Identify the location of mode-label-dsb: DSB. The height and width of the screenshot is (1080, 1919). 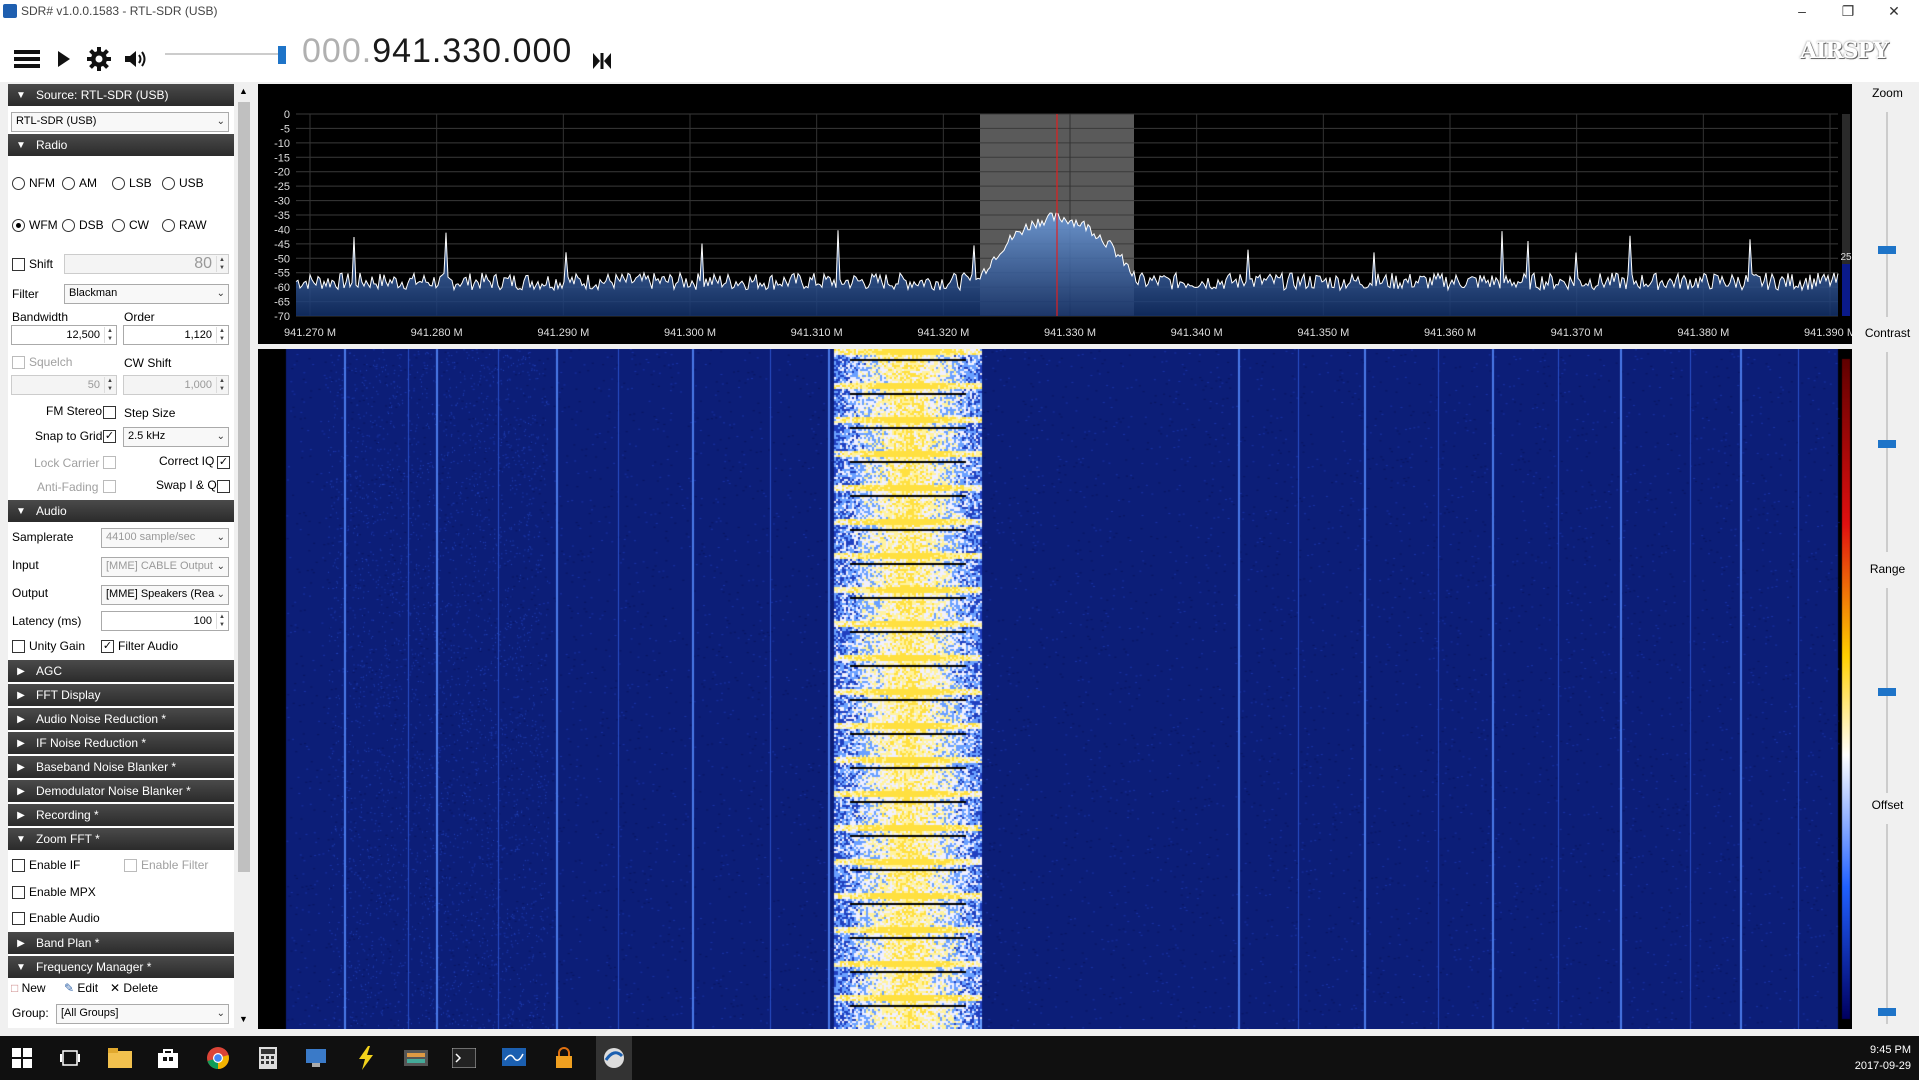
(91, 225).